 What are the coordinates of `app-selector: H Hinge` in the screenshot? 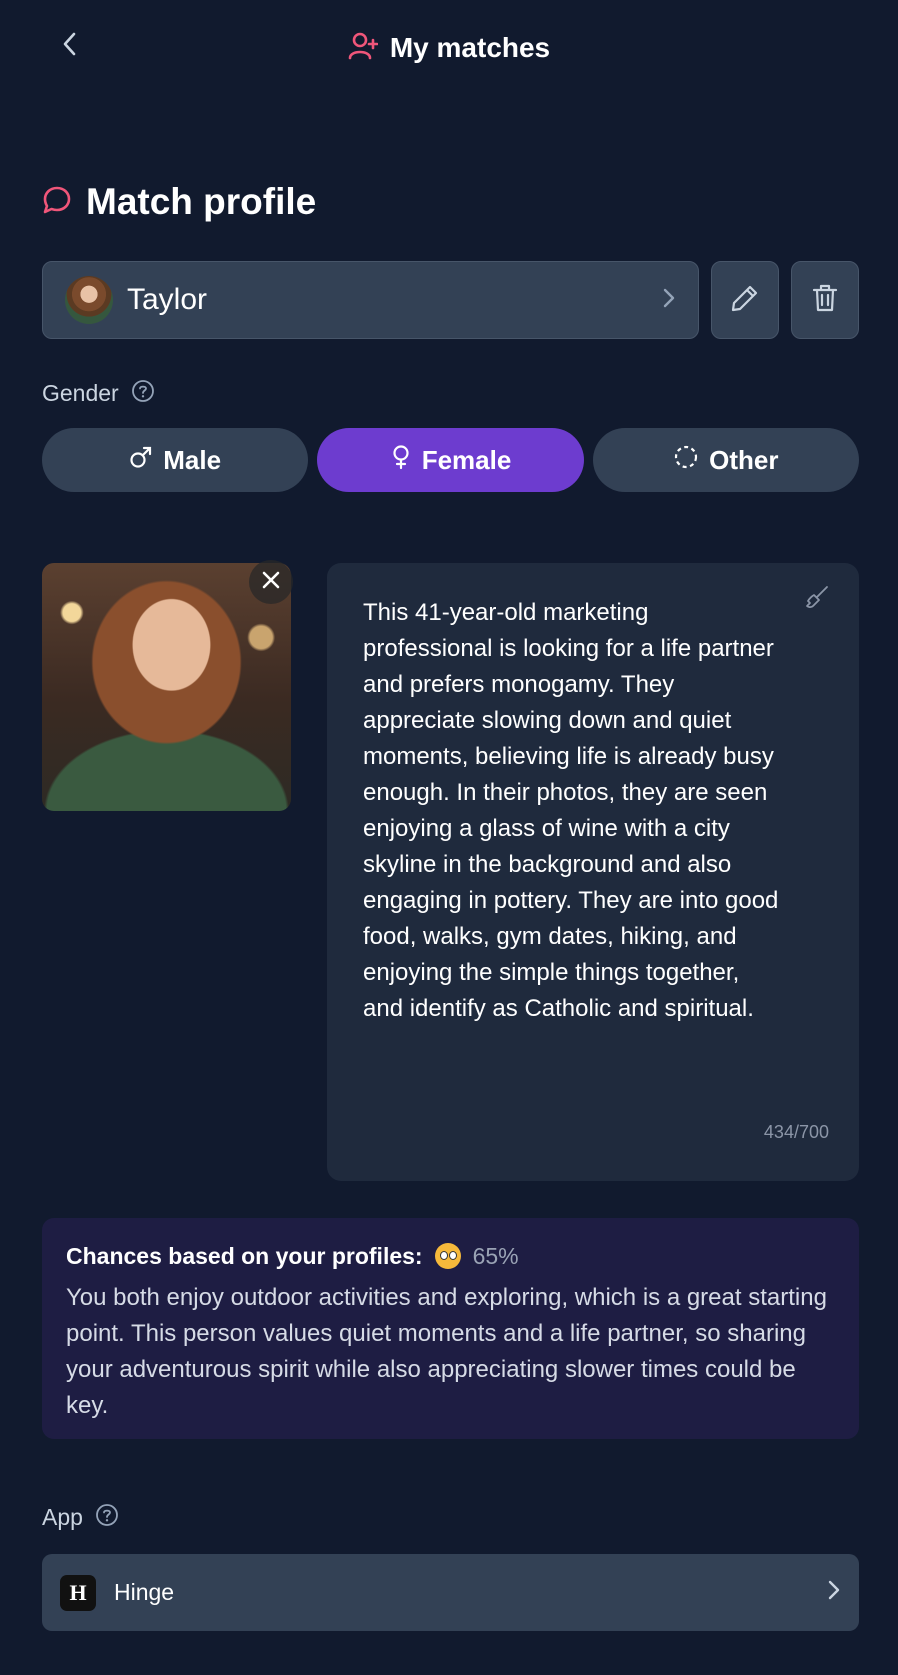 It's located at (450, 1592).